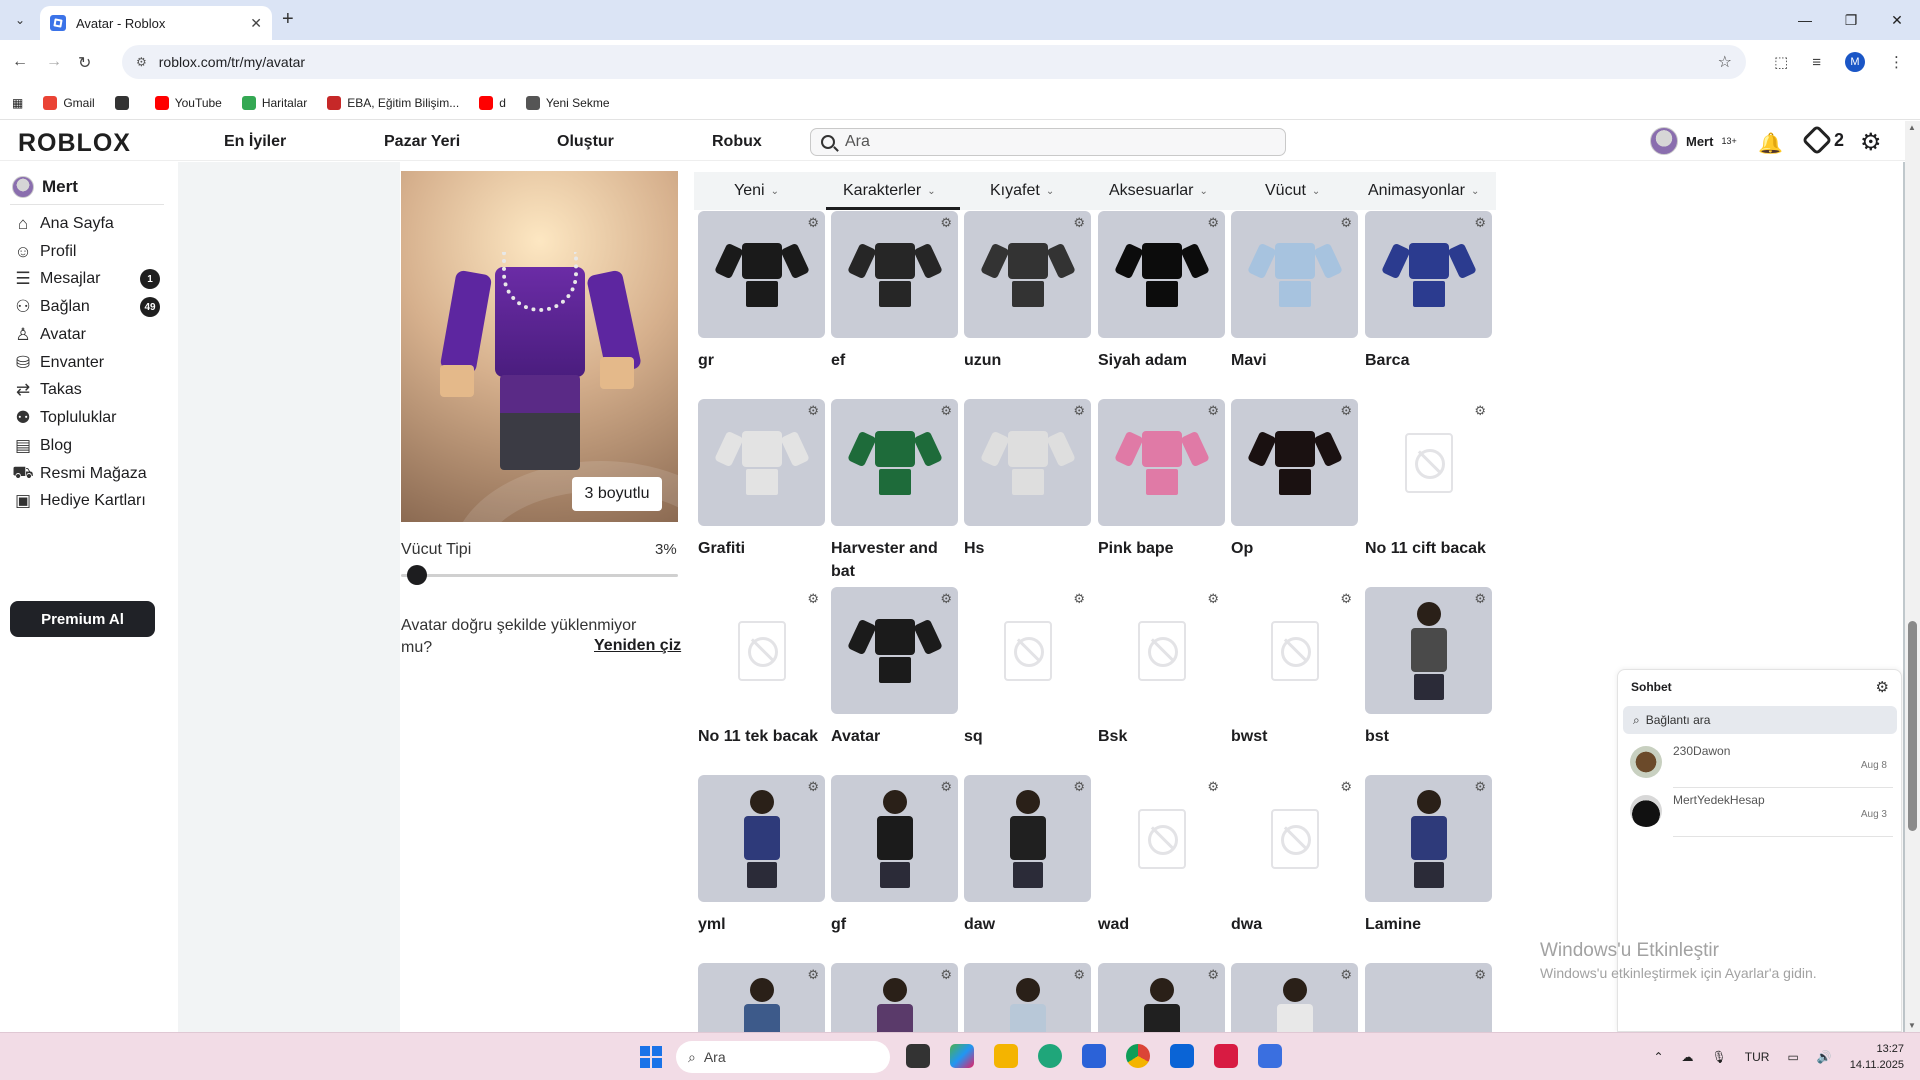  What do you see at coordinates (1423, 191) in the screenshot?
I see `tab-animations: Animasyonlar ⌄` at bounding box center [1423, 191].